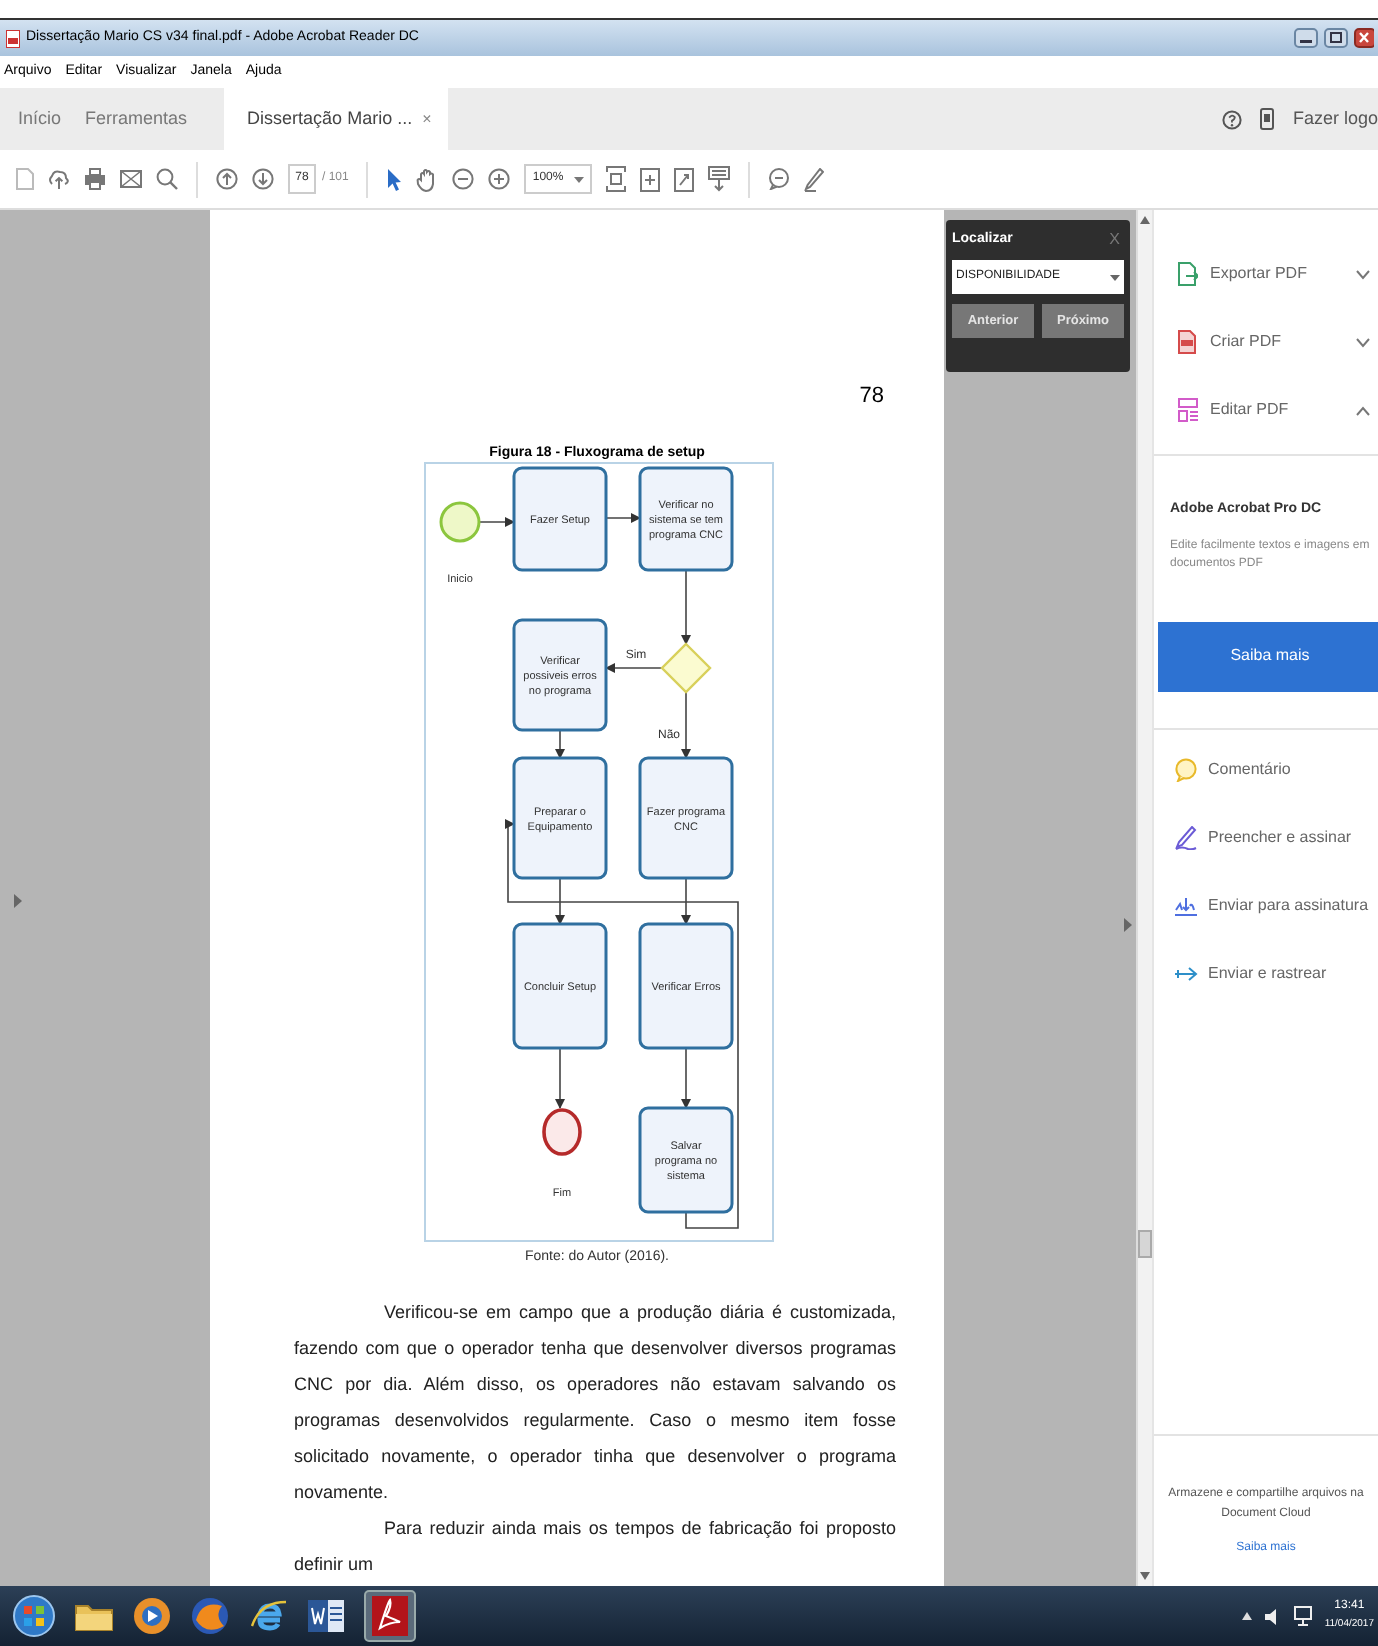 The image size is (1378, 1646). I want to click on page-number: 78, so click(871, 396).